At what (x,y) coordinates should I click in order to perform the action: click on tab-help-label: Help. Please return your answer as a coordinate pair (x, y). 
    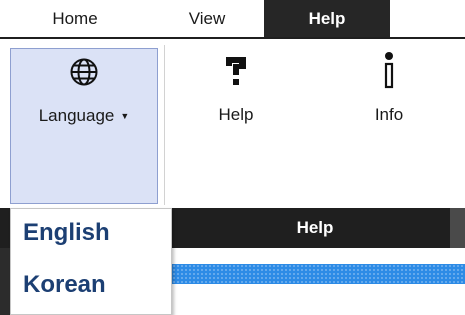
    Looking at the image, I should click on (327, 18).